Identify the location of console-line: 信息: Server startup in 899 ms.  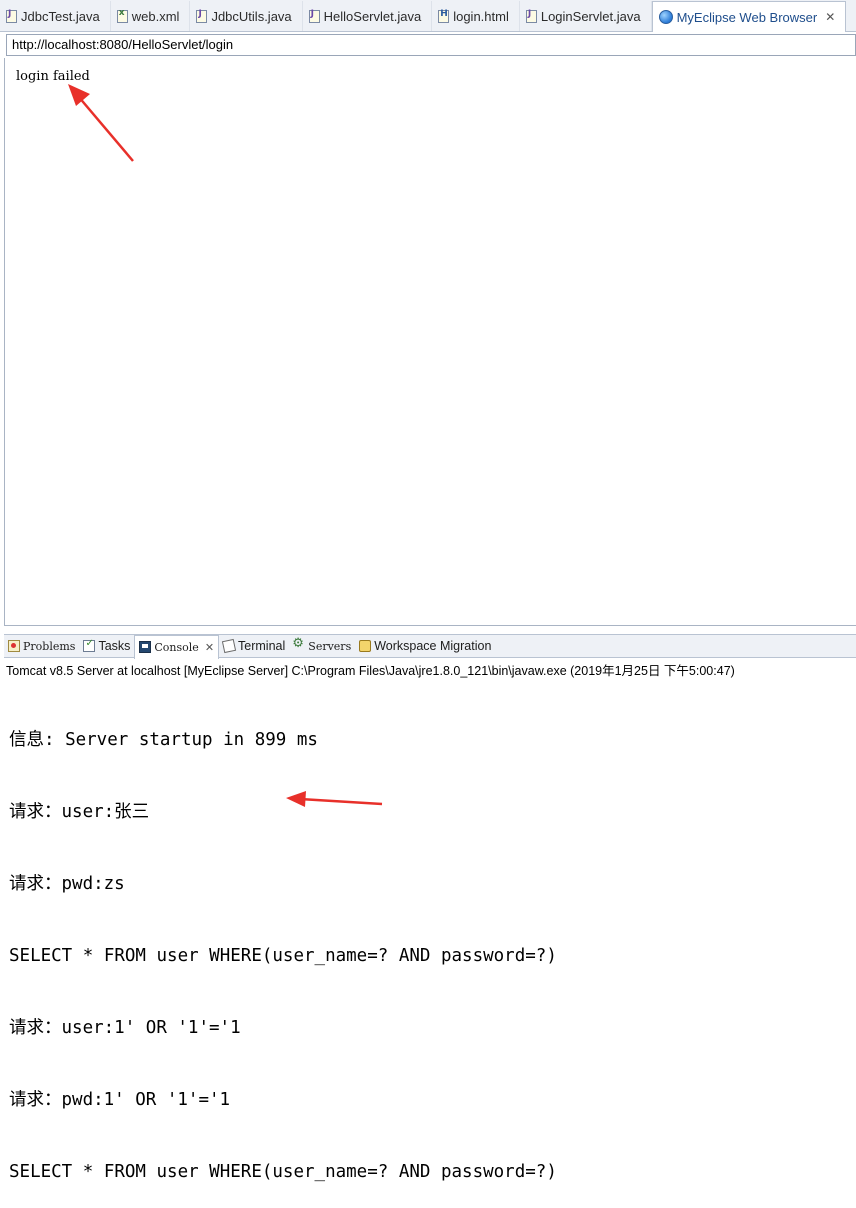
(163, 740).